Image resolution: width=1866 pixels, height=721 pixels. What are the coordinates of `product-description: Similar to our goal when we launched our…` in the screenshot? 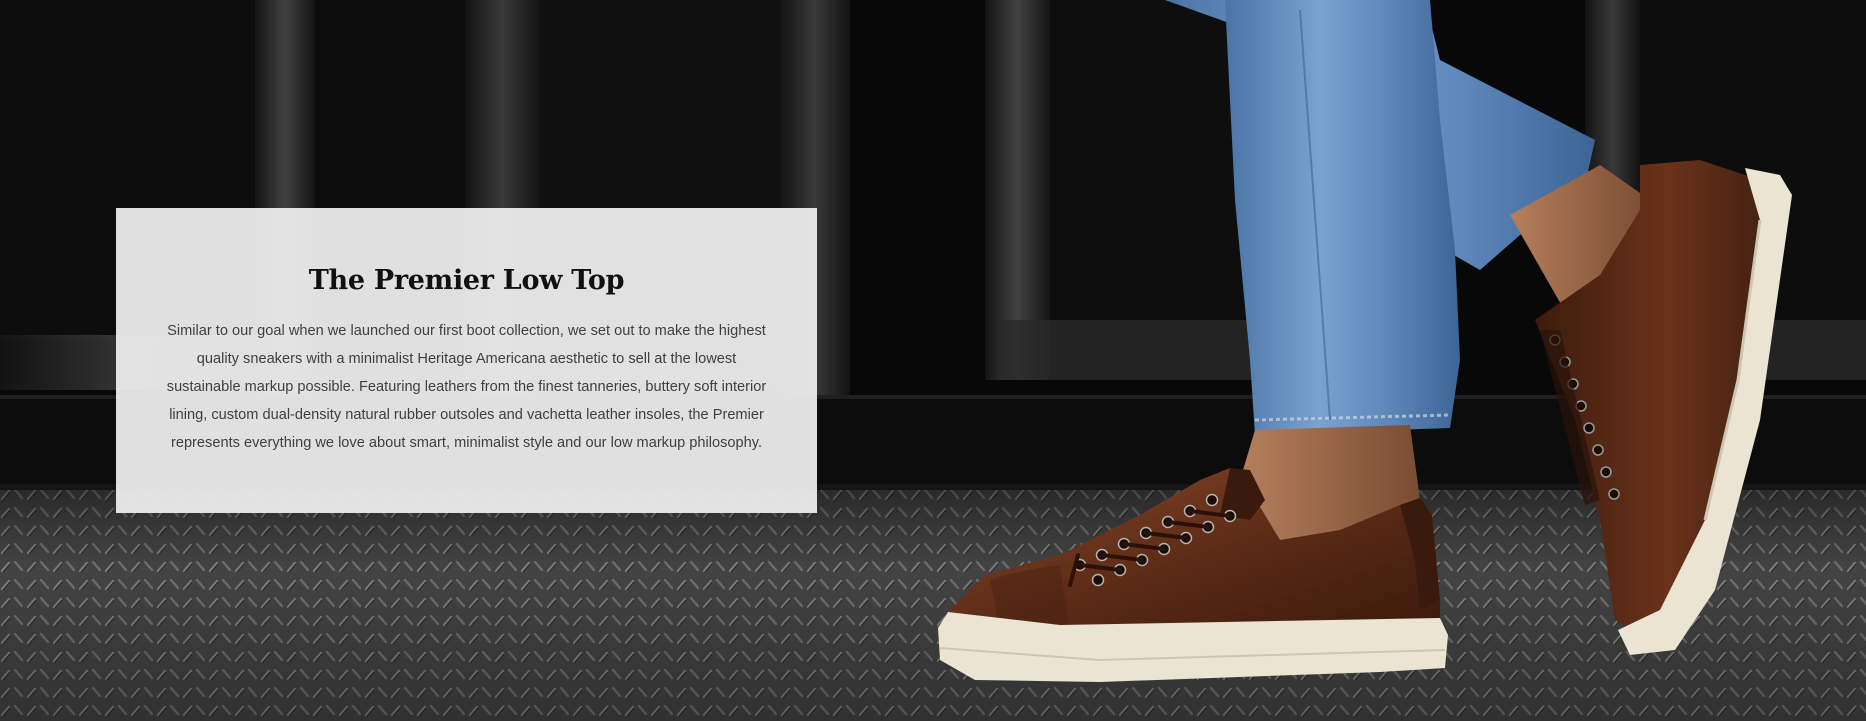 It's located at (466, 387).